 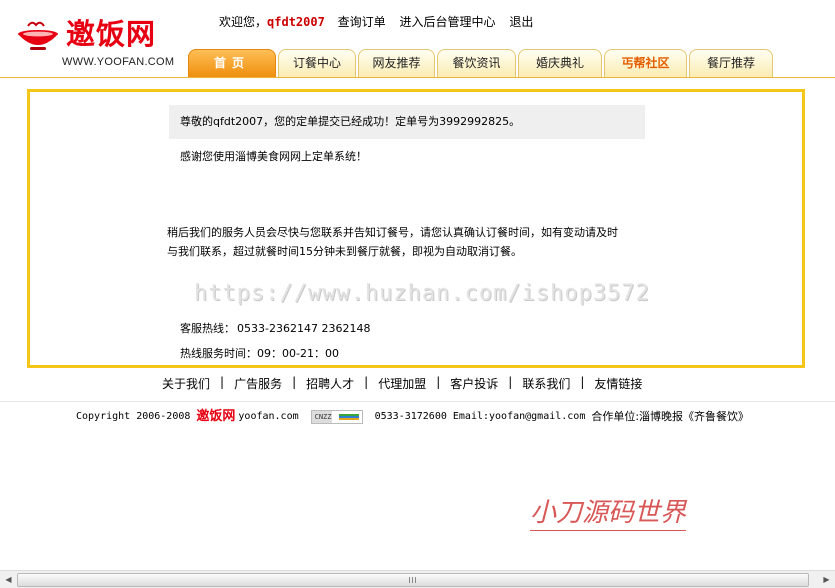 What do you see at coordinates (608, 511) in the screenshot?
I see `signature-watermark: 小刀源码世界` at bounding box center [608, 511].